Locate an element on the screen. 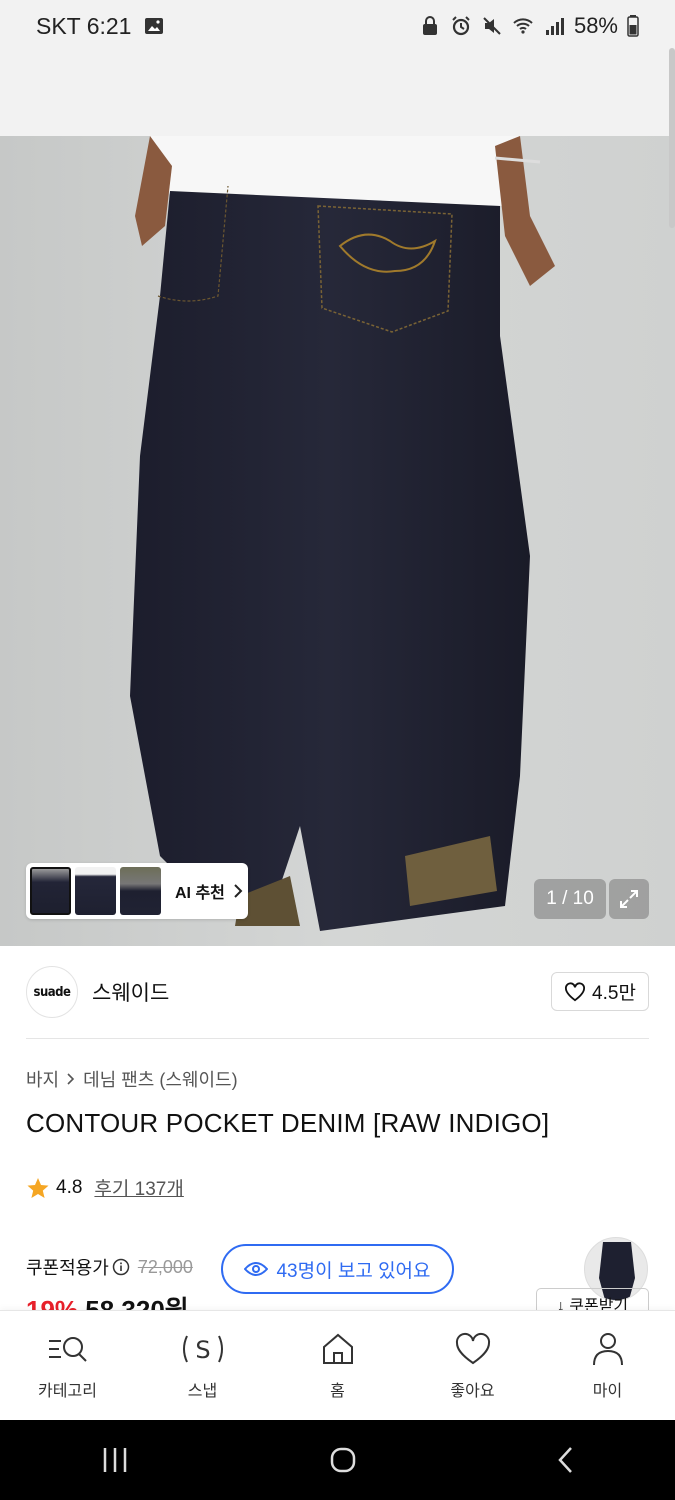  snap-icon: S is located at coordinates (202, 1349).